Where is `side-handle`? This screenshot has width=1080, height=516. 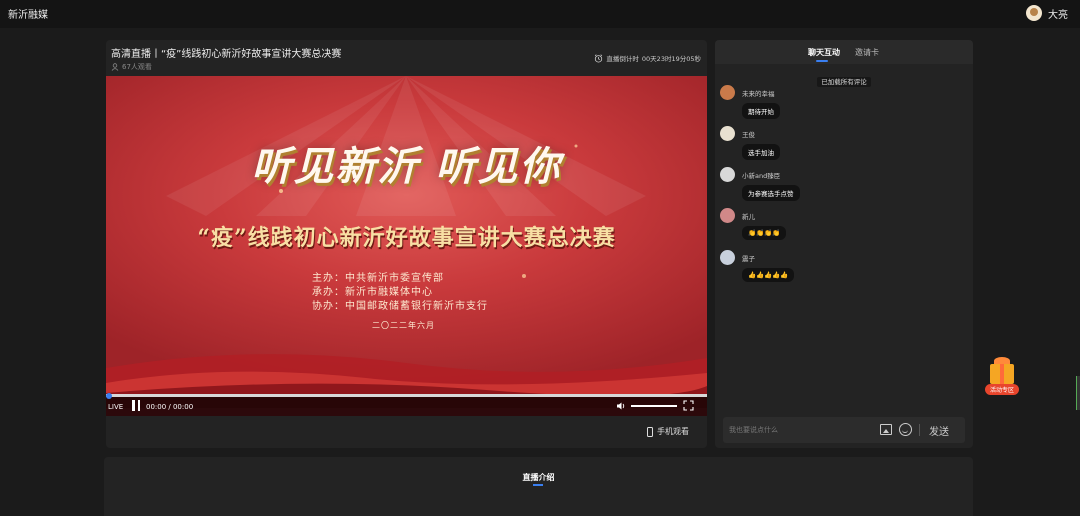 side-handle is located at coordinates (1078, 393).